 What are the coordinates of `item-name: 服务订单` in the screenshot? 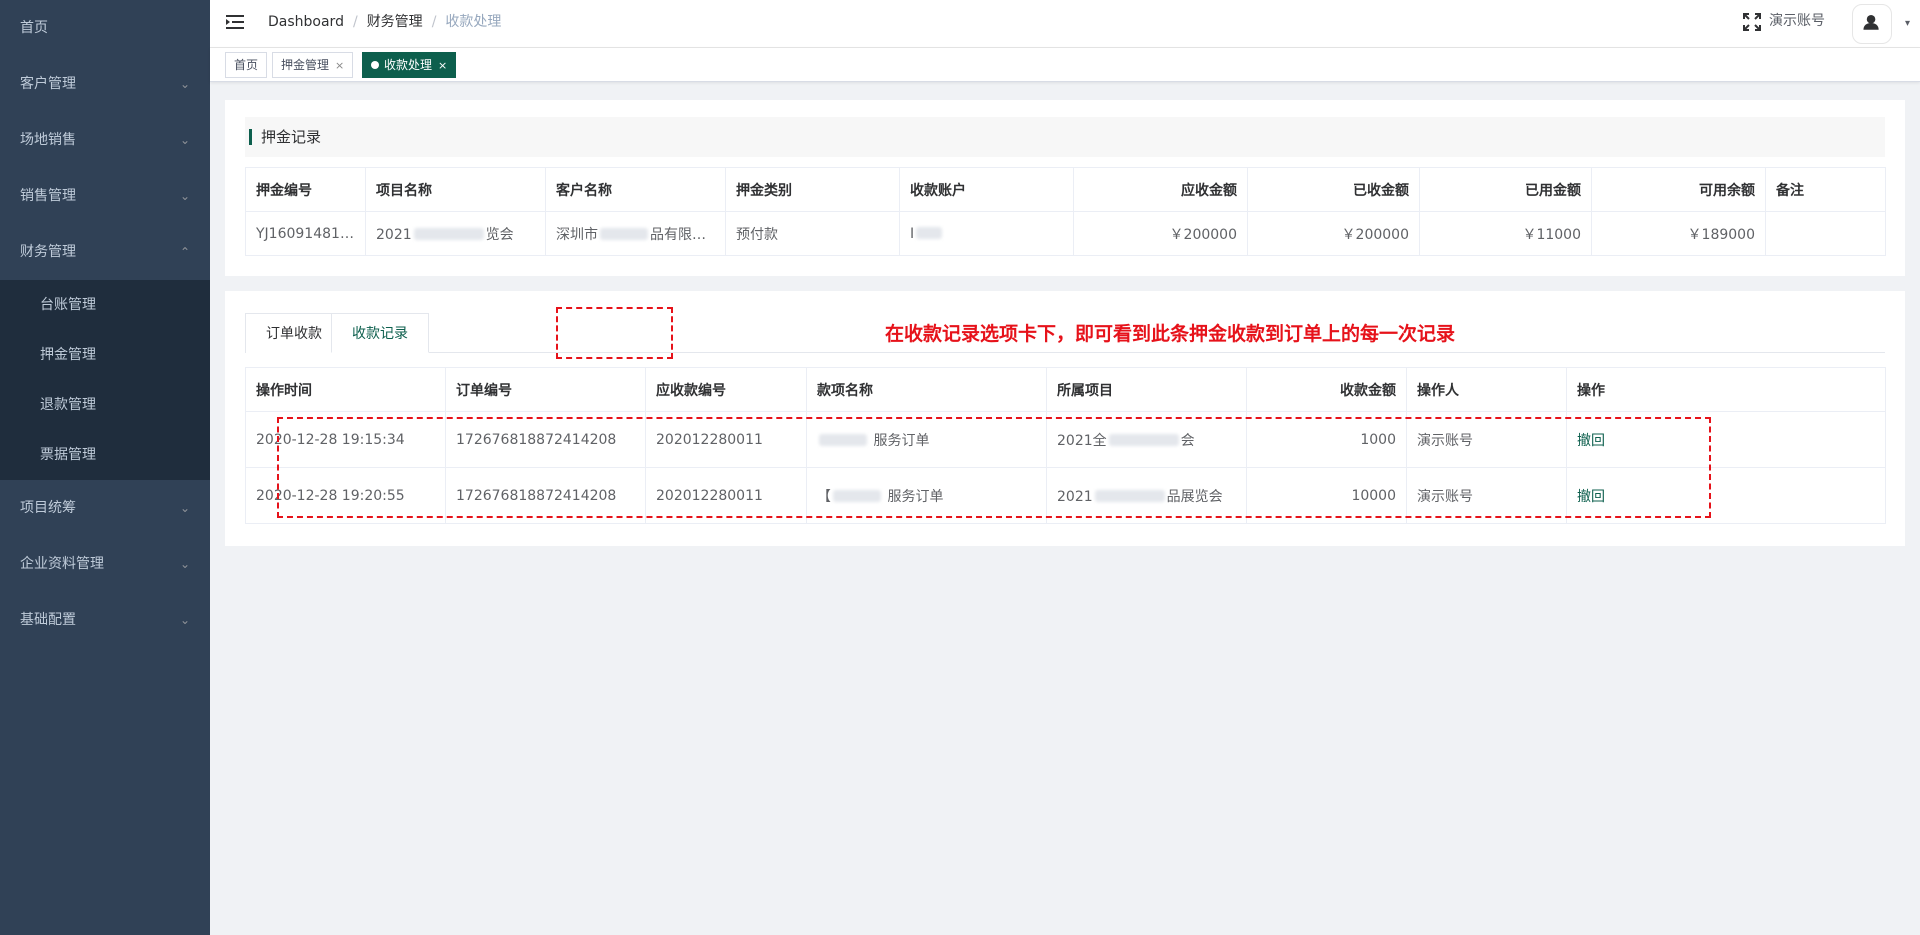 It's located at (926, 439).